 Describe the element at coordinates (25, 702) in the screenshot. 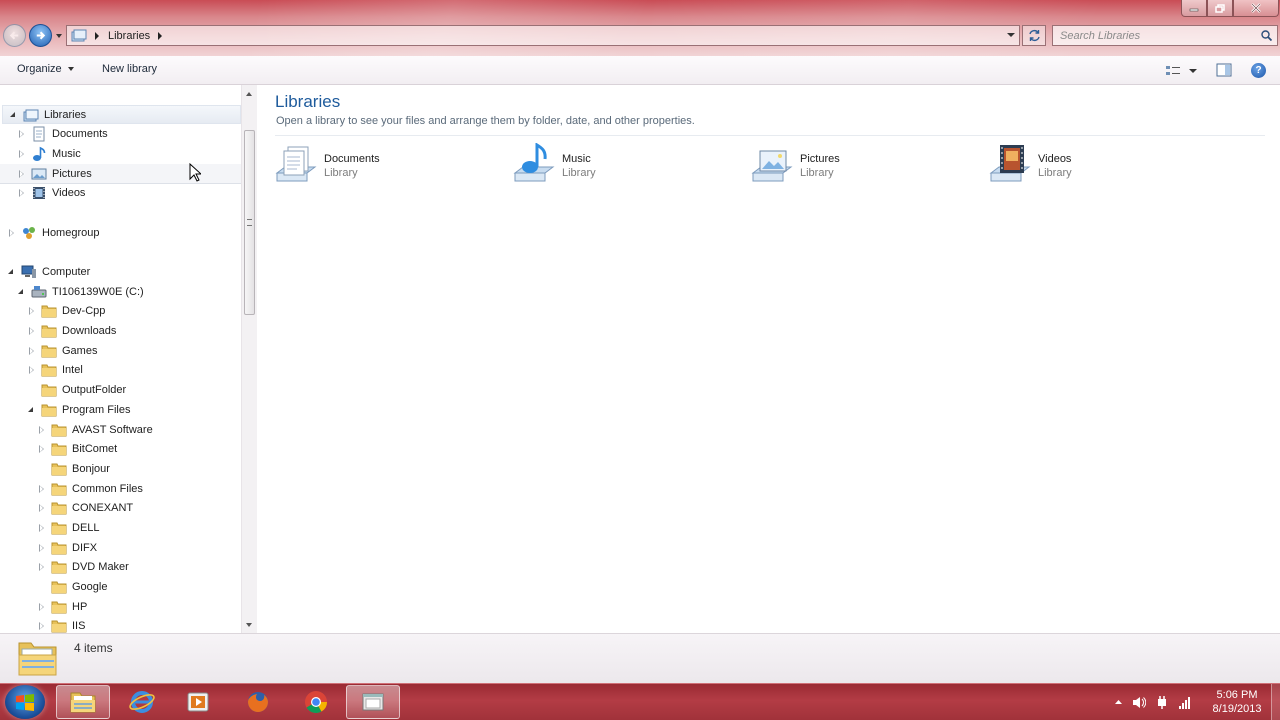

I see `start-button` at that location.